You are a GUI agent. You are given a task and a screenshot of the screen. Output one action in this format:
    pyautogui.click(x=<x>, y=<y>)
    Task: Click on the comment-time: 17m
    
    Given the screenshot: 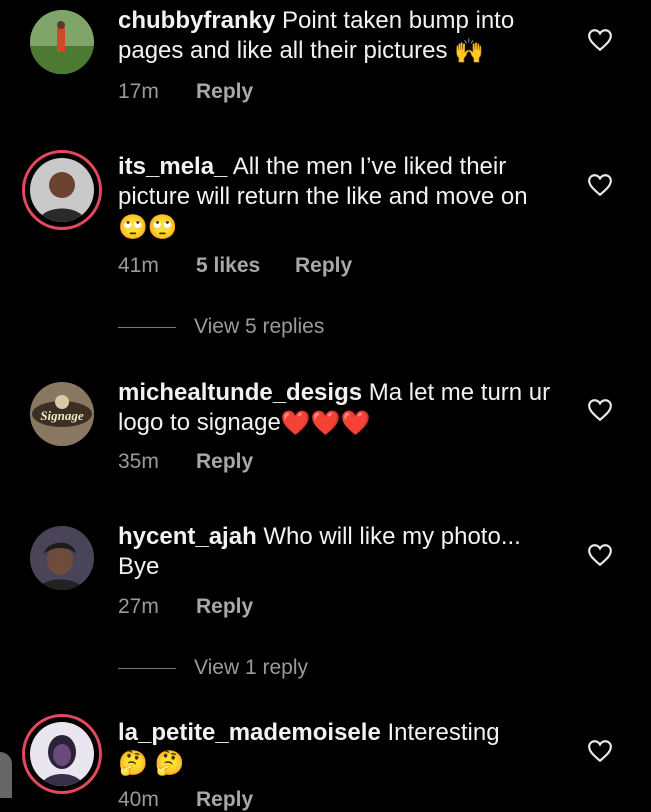 What is the action you would take?
    pyautogui.click(x=138, y=91)
    